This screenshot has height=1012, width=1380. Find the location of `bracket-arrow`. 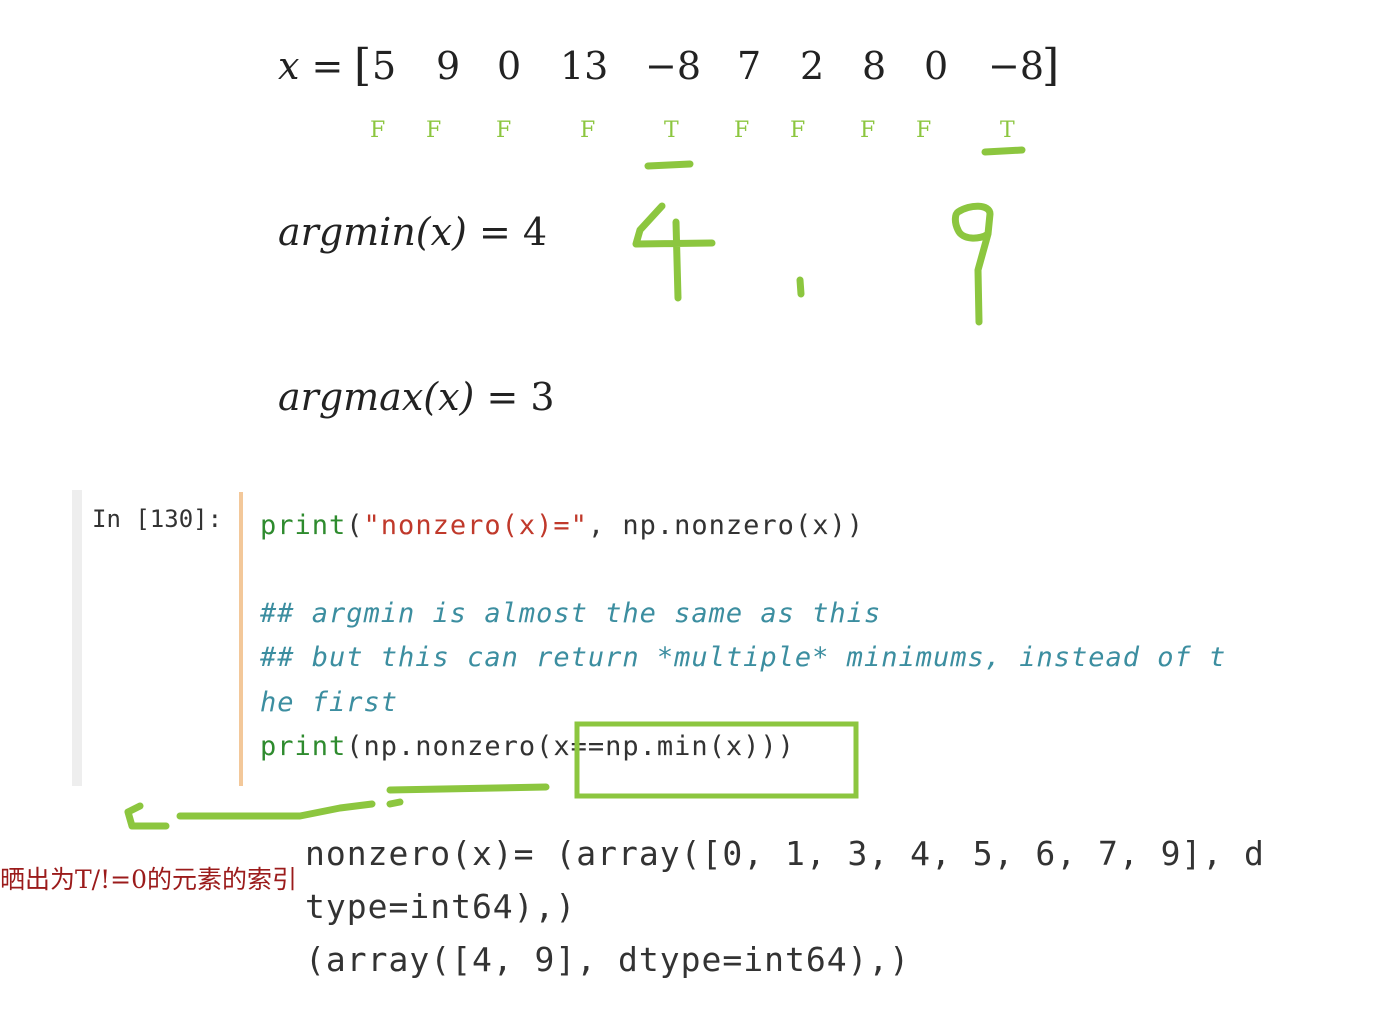

bracket-arrow is located at coordinates (147, 816).